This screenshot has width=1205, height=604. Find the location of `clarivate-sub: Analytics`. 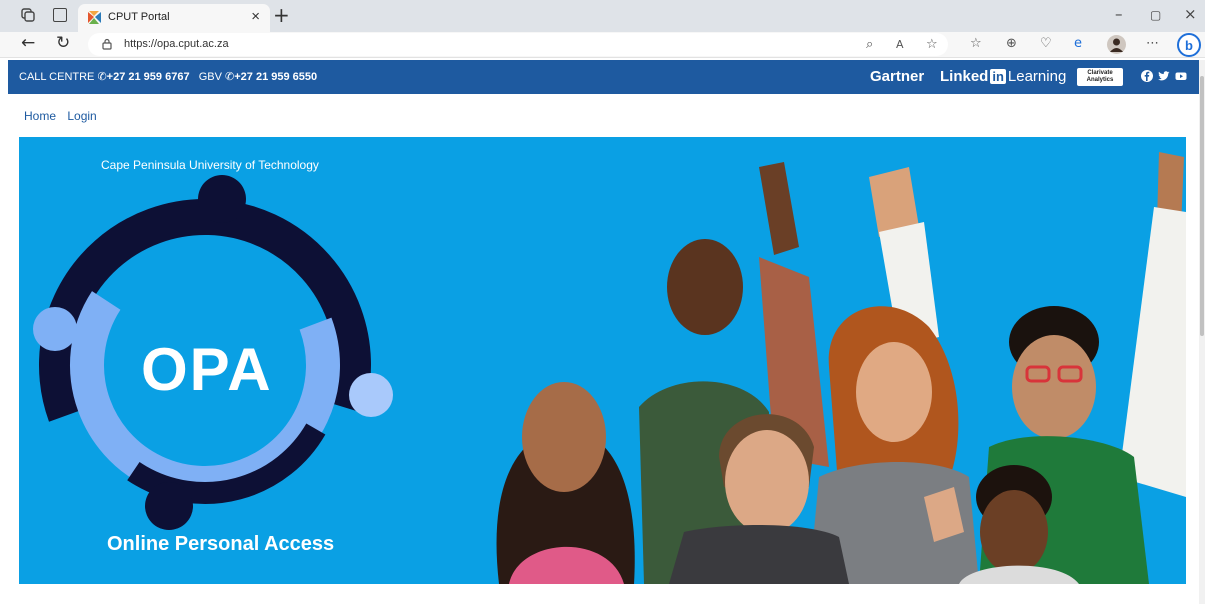

clarivate-sub: Analytics is located at coordinates (1100, 80).